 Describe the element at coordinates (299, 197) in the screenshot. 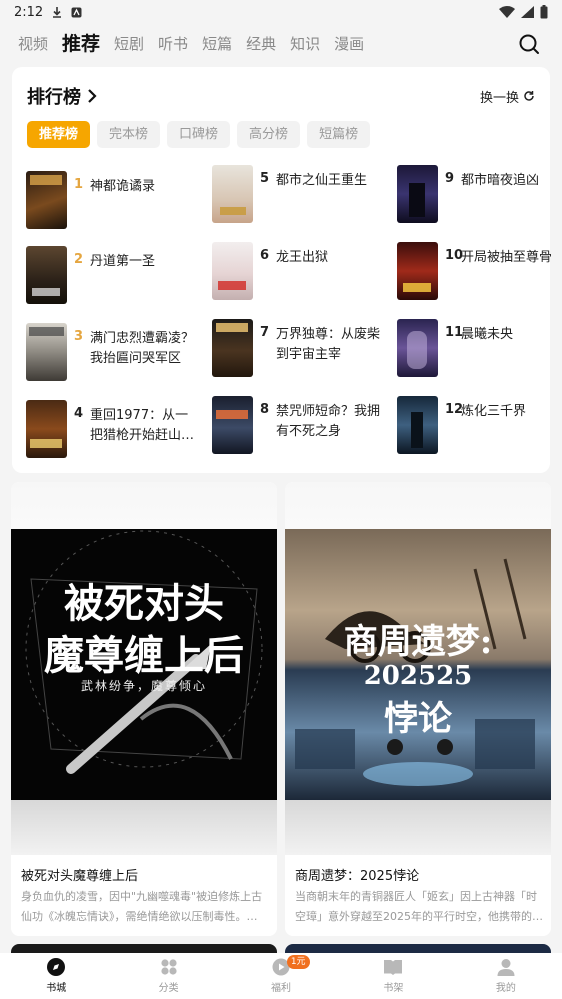

I see `ranking-item: 5 都市之仙王重生` at that location.